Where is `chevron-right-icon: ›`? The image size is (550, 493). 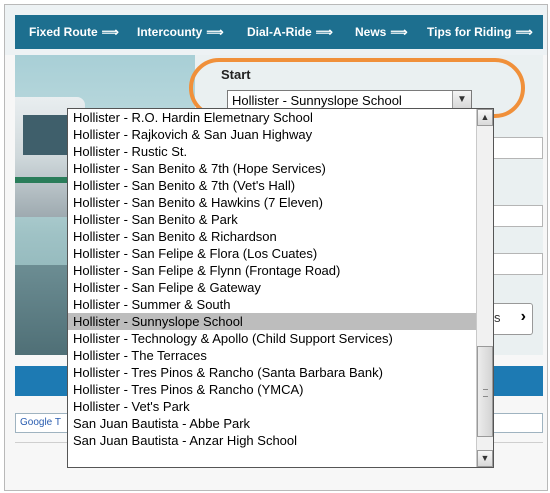 chevron-right-icon: › is located at coordinates (523, 316).